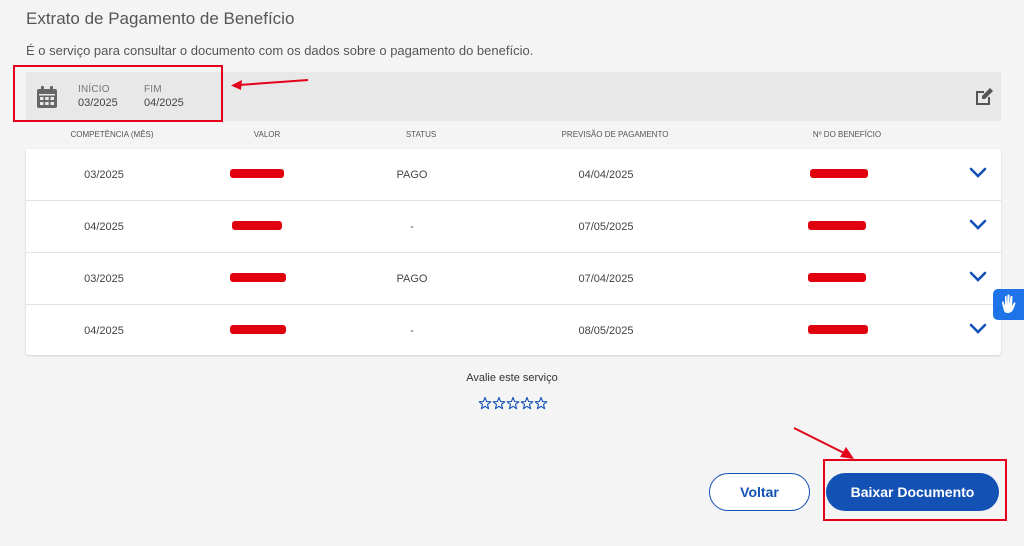 This screenshot has width=1024, height=546. I want to click on table-row: 03/2025 PAGO 04/04/2025, so click(513, 175).